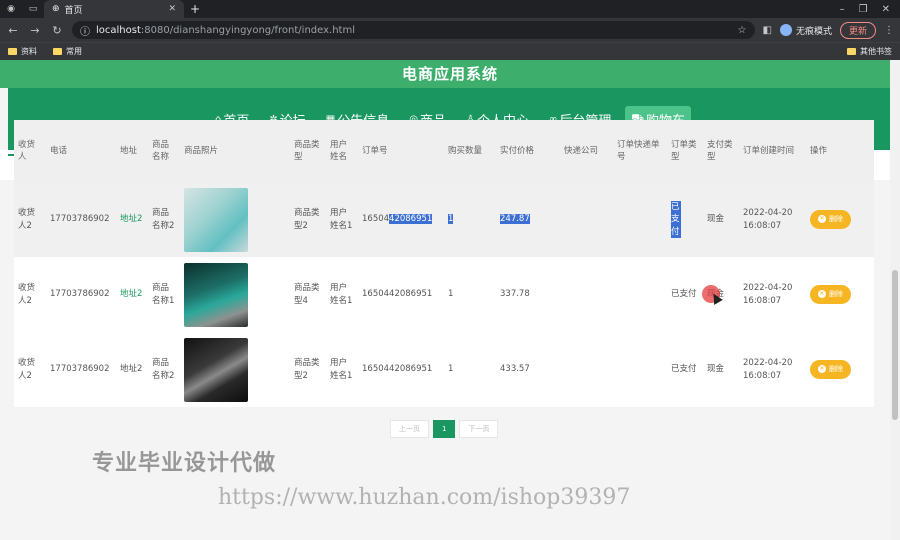 The image size is (900, 540). I want to click on th-product: 商品名称, so click(164, 151).